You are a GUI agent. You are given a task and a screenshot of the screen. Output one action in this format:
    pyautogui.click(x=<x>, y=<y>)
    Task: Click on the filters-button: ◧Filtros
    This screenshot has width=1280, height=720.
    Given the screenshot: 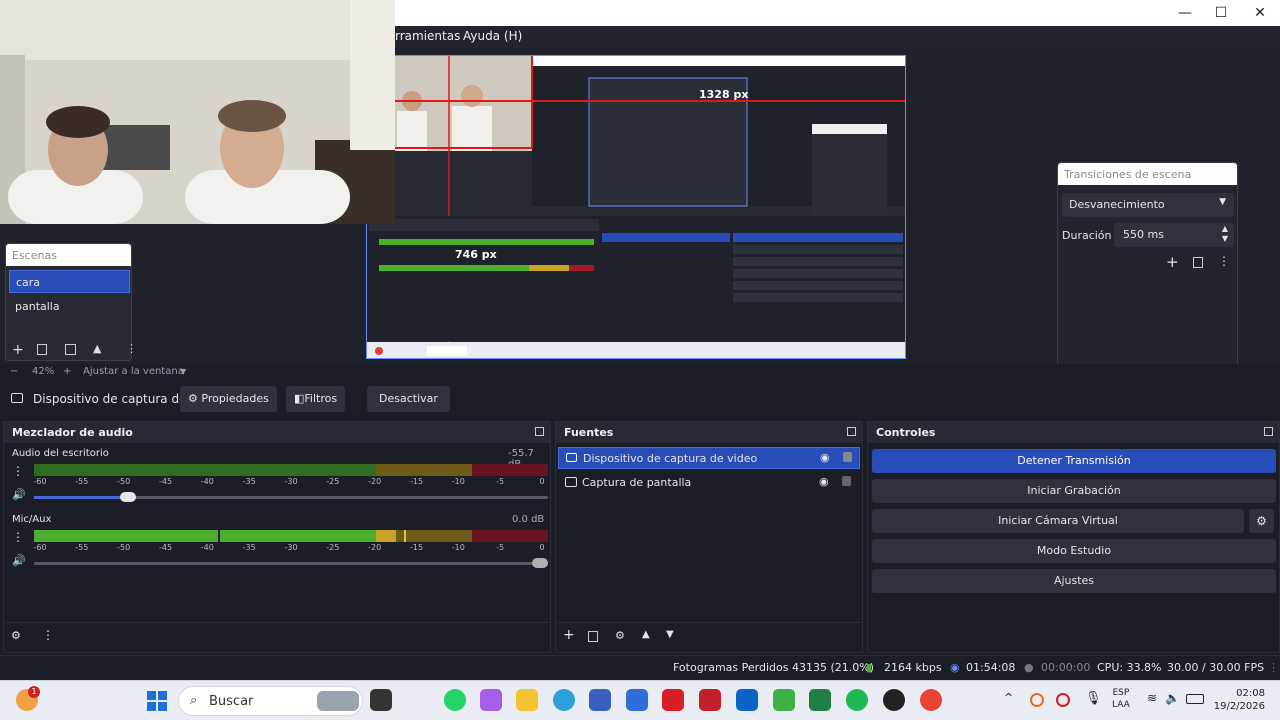 What is the action you would take?
    pyautogui.click(x=316, y=399)
    